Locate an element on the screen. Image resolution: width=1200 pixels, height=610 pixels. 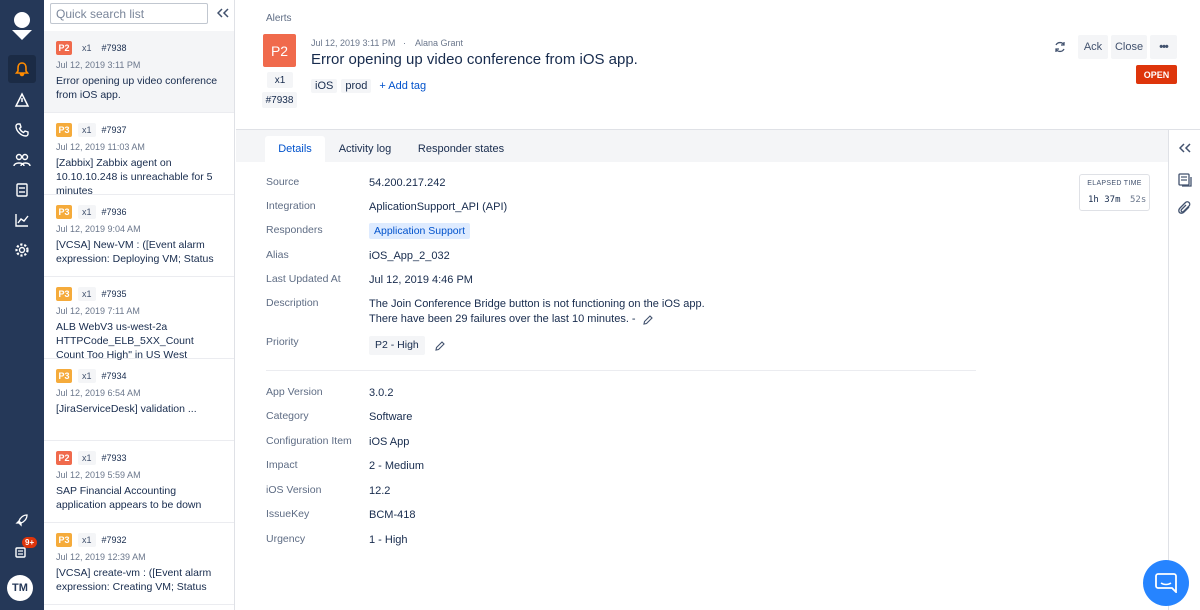
priority-value: P2 - High is located at coordinates (397, 345).